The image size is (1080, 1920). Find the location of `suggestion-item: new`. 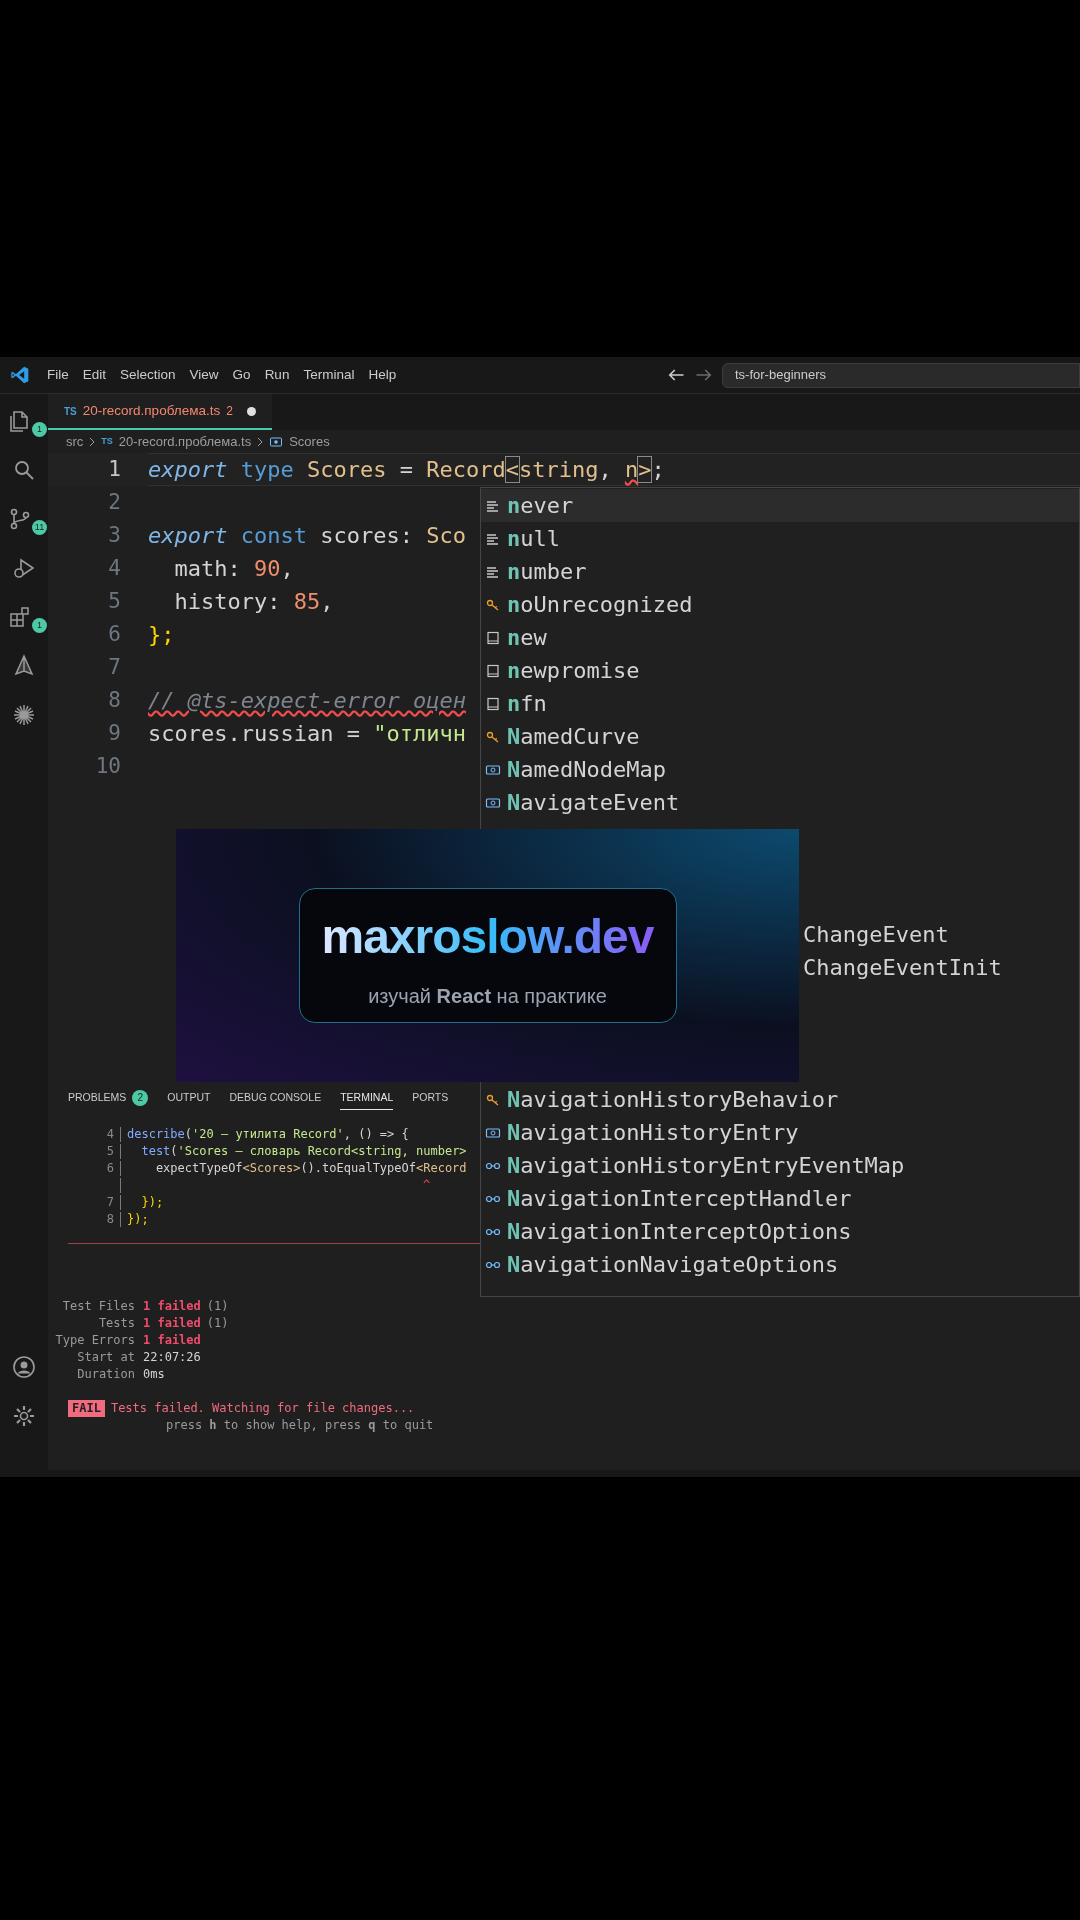

suggestion-item: new is located at coordinates (780, 637).